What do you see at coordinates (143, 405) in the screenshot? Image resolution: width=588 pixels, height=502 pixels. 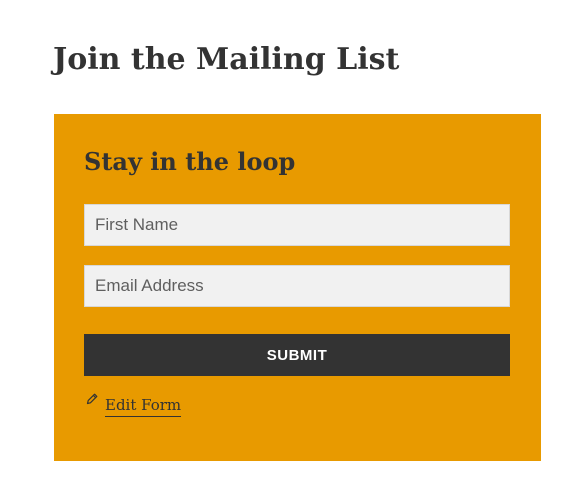 I see `edit-form-label: Edit Form` at bounding box center [143, 405].